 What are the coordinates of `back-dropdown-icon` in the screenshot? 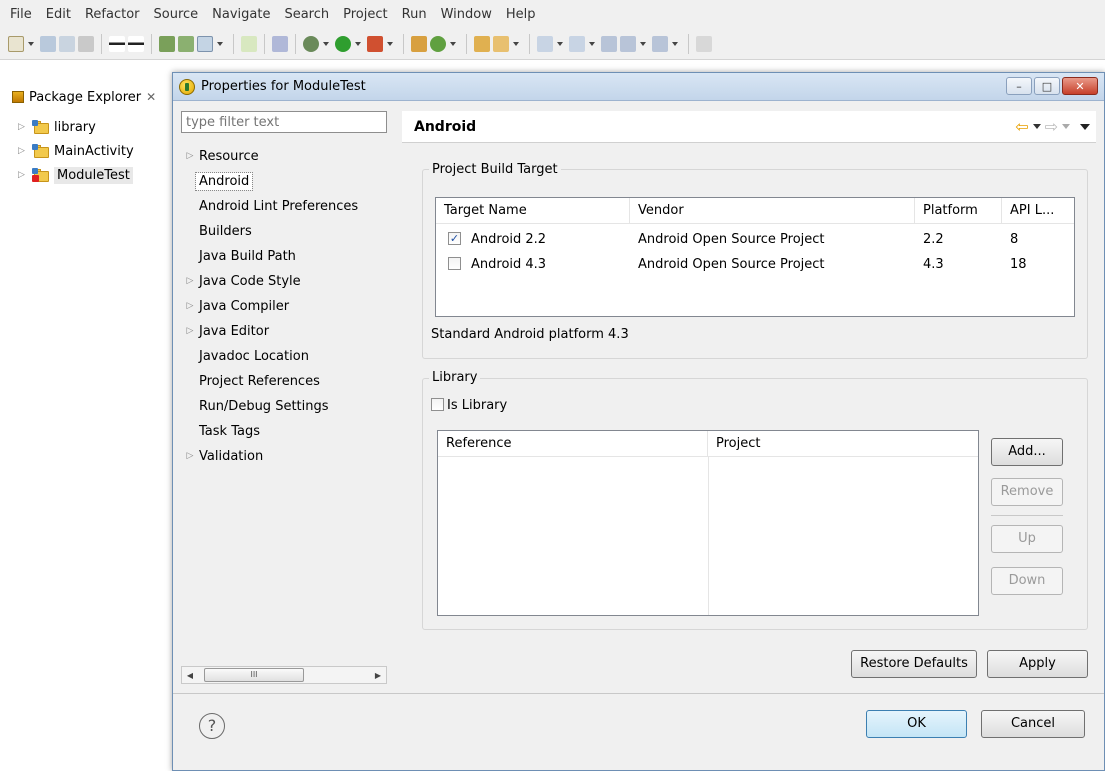 It's located at (1036, 126).